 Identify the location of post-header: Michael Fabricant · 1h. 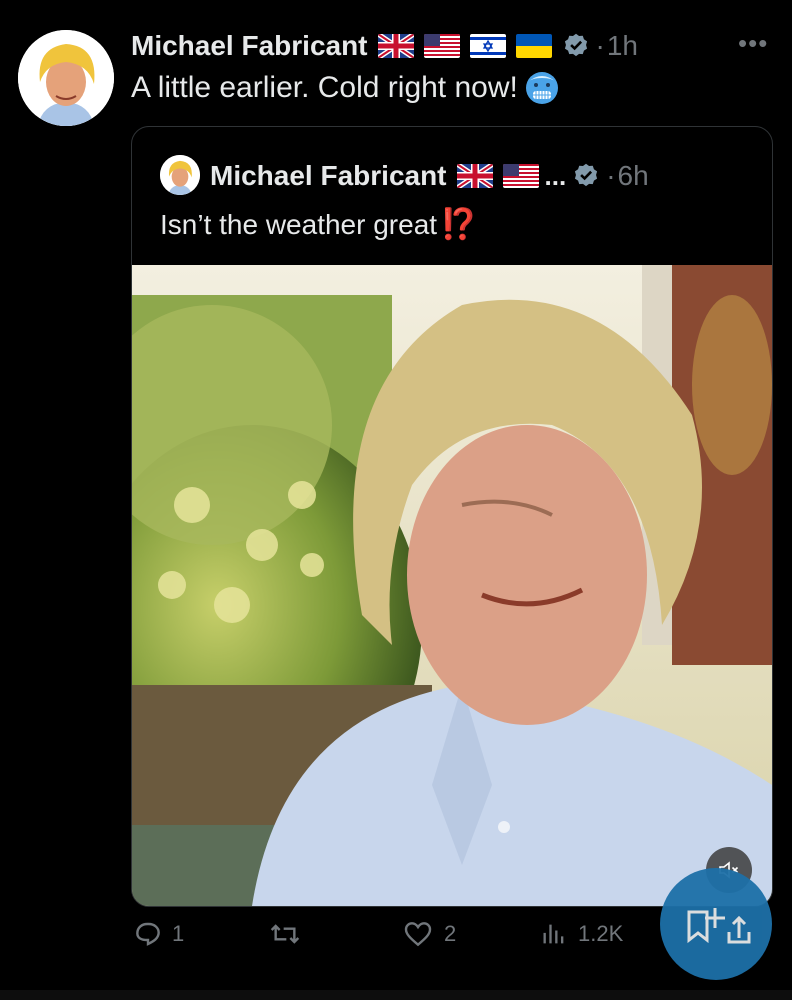
(384, 46).